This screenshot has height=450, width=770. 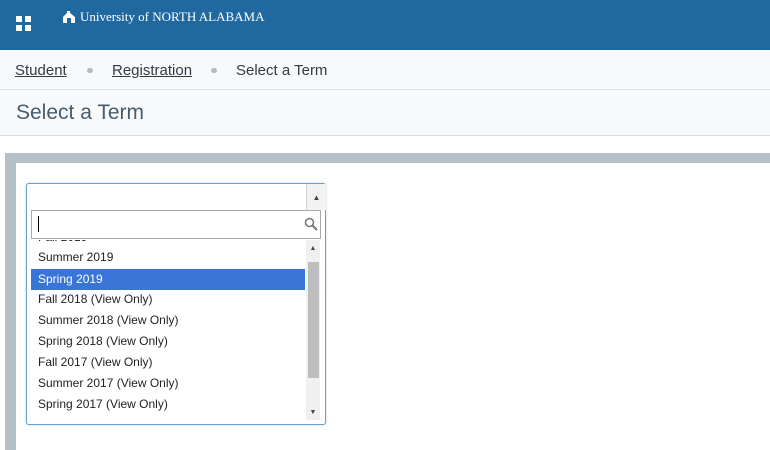 I want to click on options-scrollbar: ▲ ▼, so click(x=313, y=330).